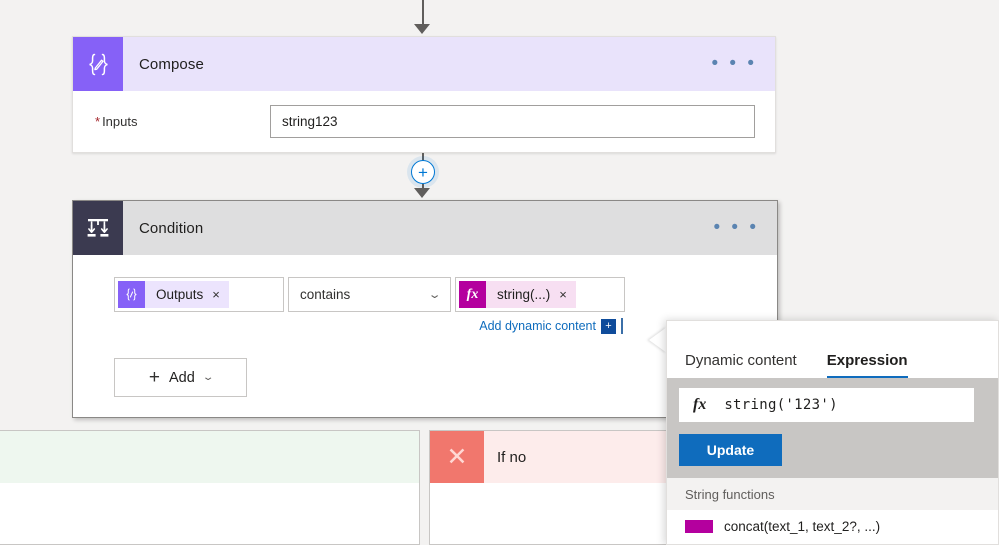  What do you see at coordinates (700, 404) in the screenshot?
I see `fx-icon-2: fx` at bounding box center [700, 404].